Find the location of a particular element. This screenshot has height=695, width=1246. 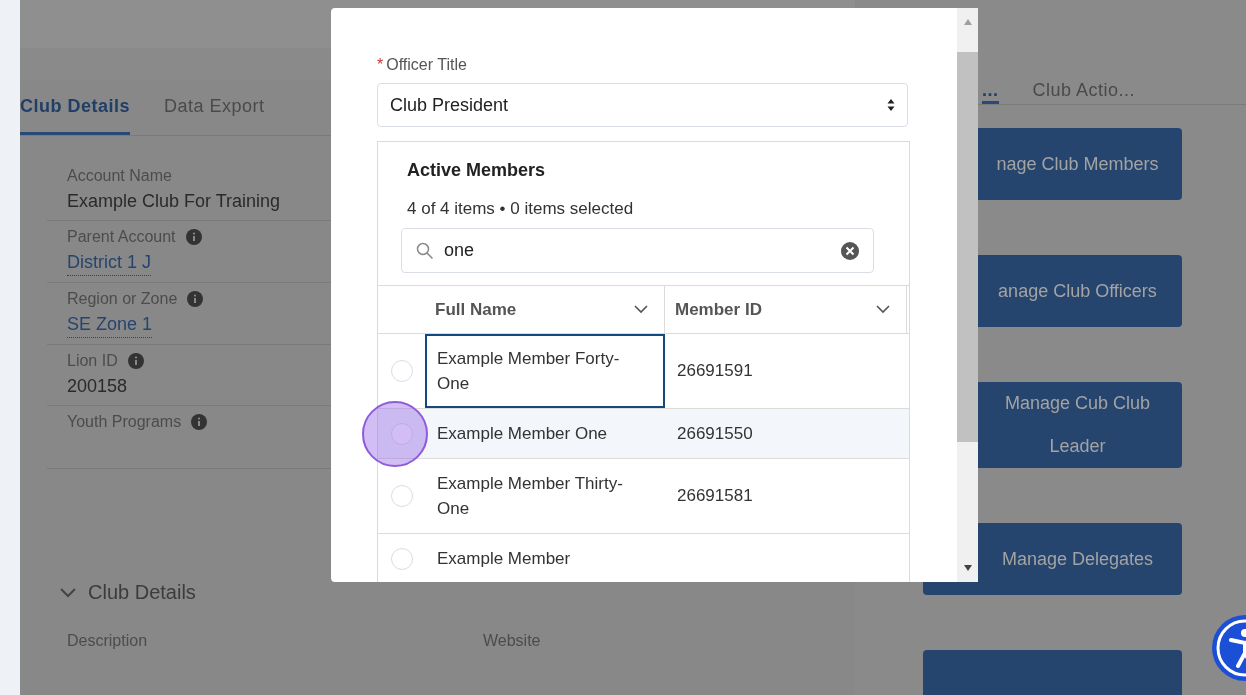

table-cell: 26691581 is located at coordinates (715, 496).